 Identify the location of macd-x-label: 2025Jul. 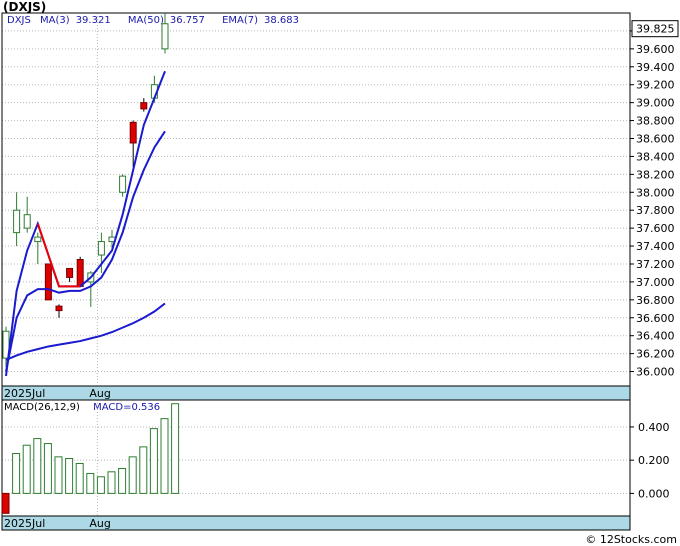
(24, 523).